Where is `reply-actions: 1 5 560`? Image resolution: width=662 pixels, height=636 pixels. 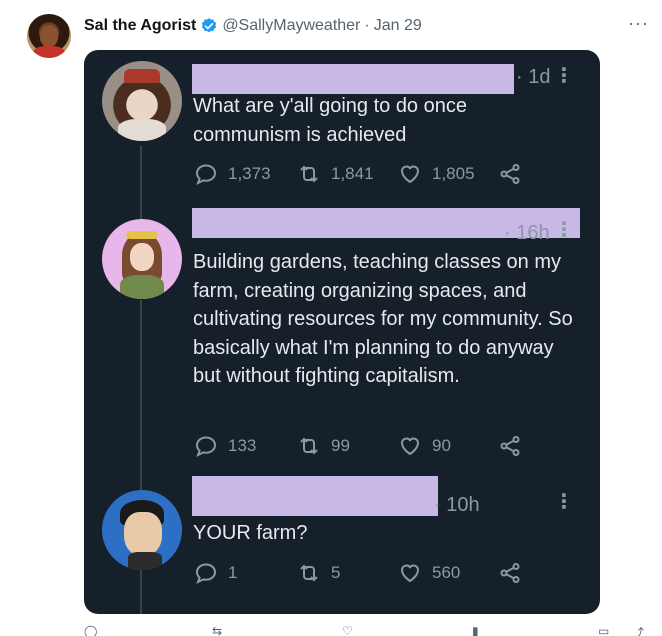
reply-actions: 1 5 560 is located at coordinates (364, 574).